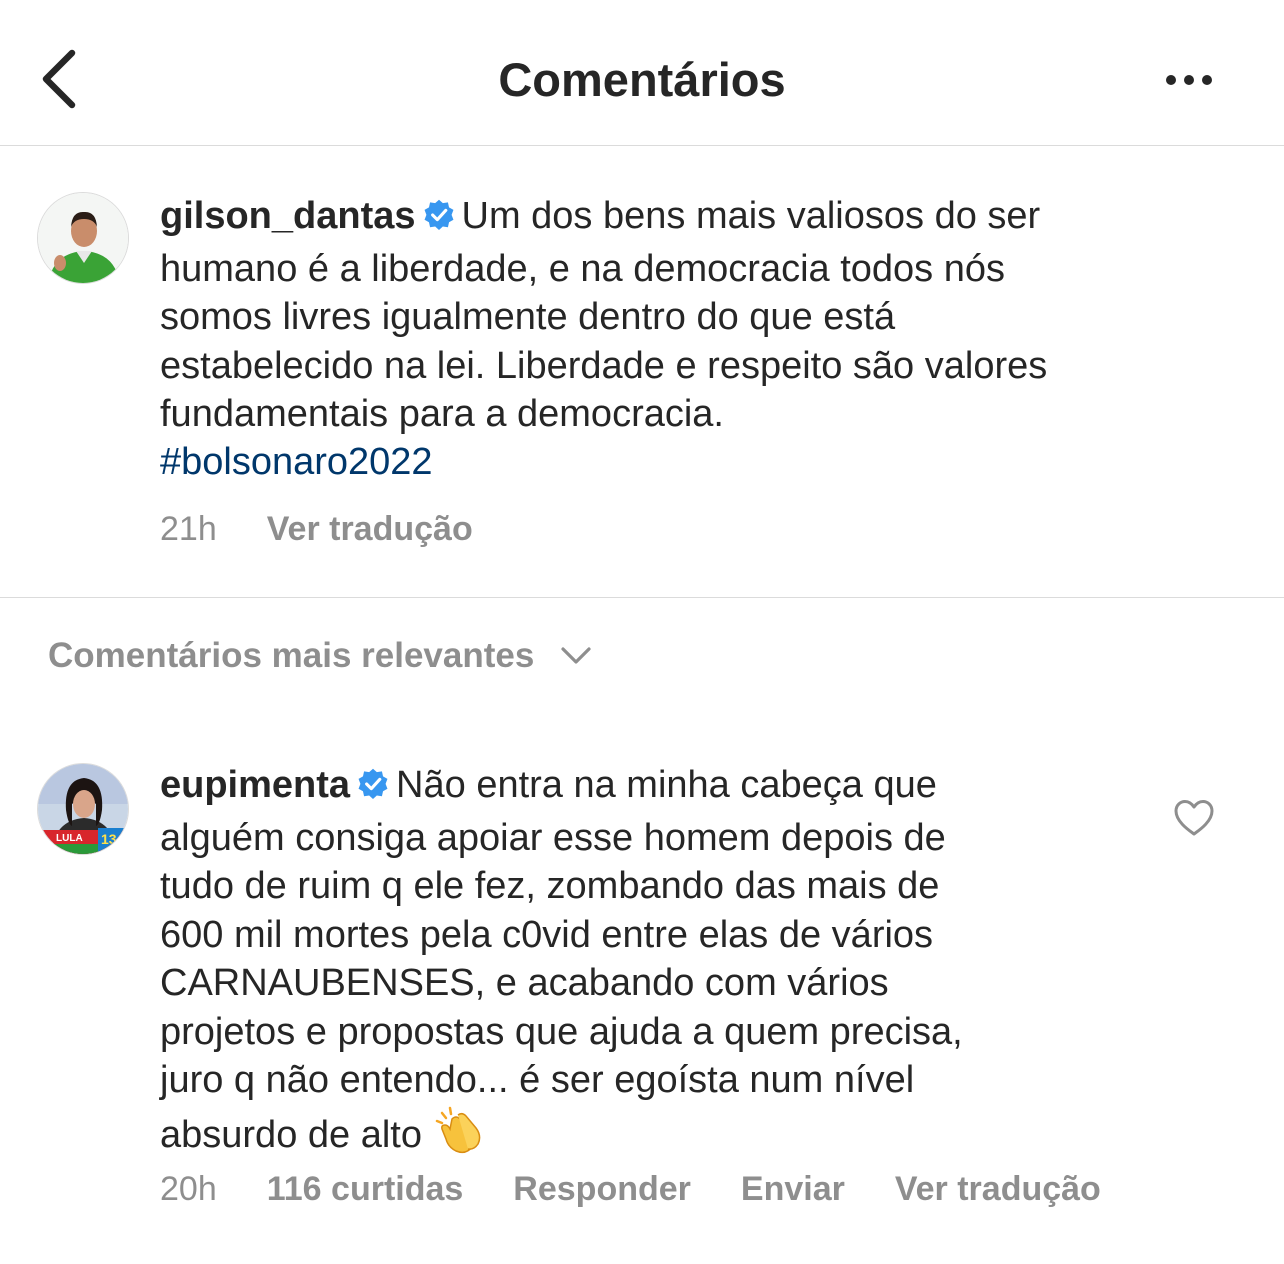 The width and height of the screenshot is (1284, 1264). What do you see at coordinates (524, 983) in the screenshot?
I see `comment-line-5: CARNAUBENSES, e acabando com vários` at bounding box center [524, 983].